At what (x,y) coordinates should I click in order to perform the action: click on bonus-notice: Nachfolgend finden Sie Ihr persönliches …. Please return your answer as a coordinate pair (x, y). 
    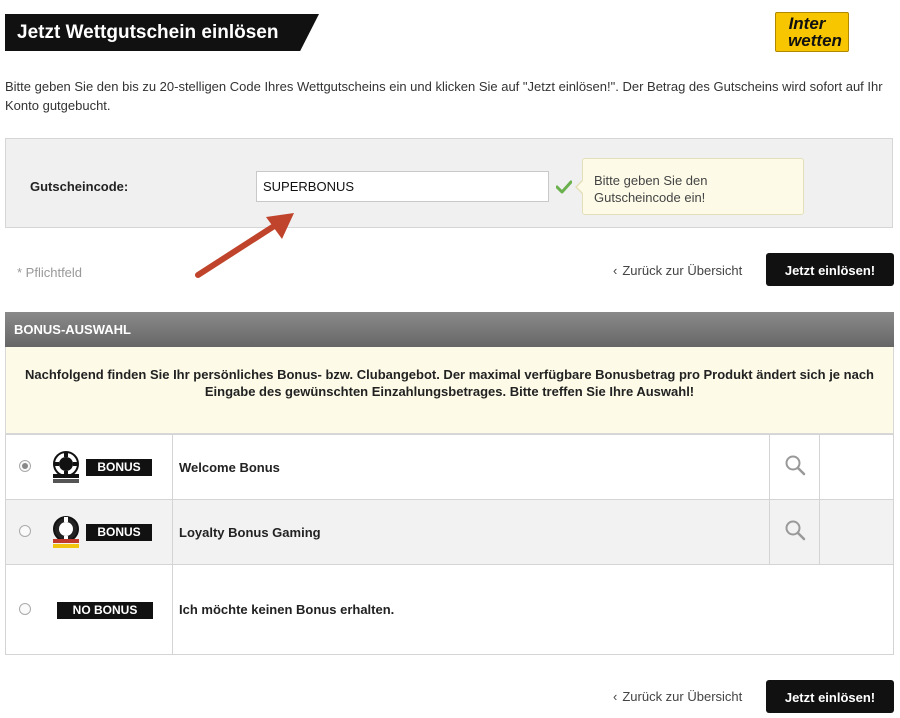
    Looking at the image, I should click on (449, 390).